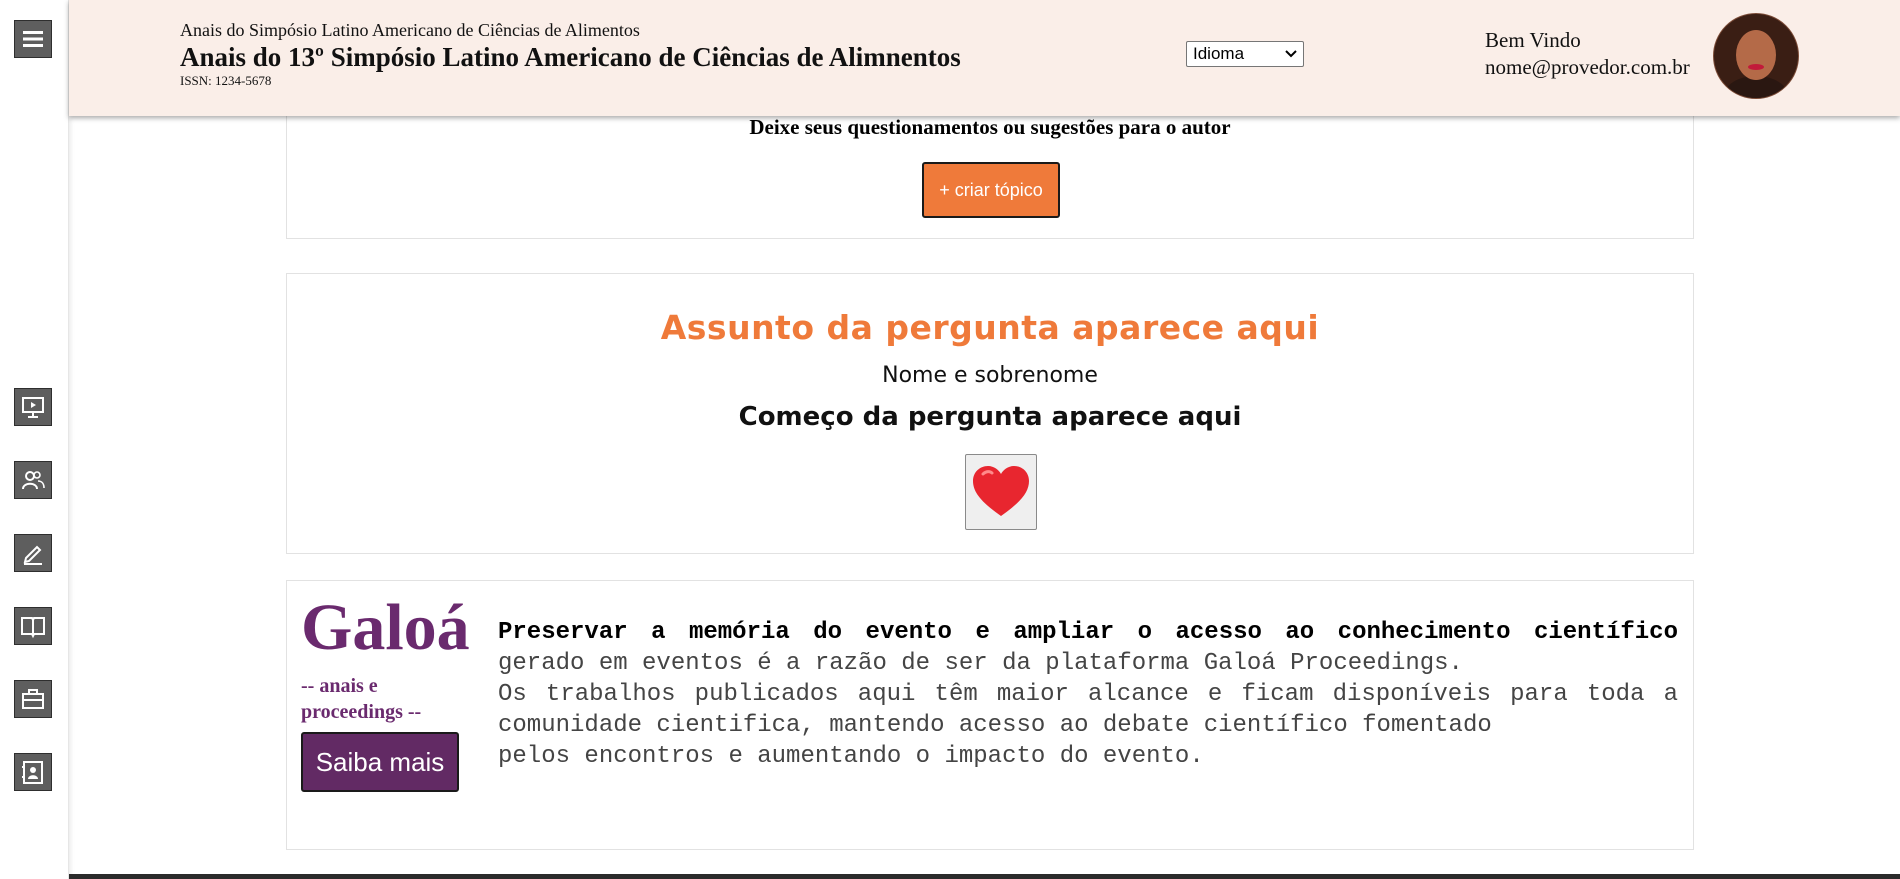 The image size is (1900, 879). I want to click on sidebar-item-people, so click(33, 480).